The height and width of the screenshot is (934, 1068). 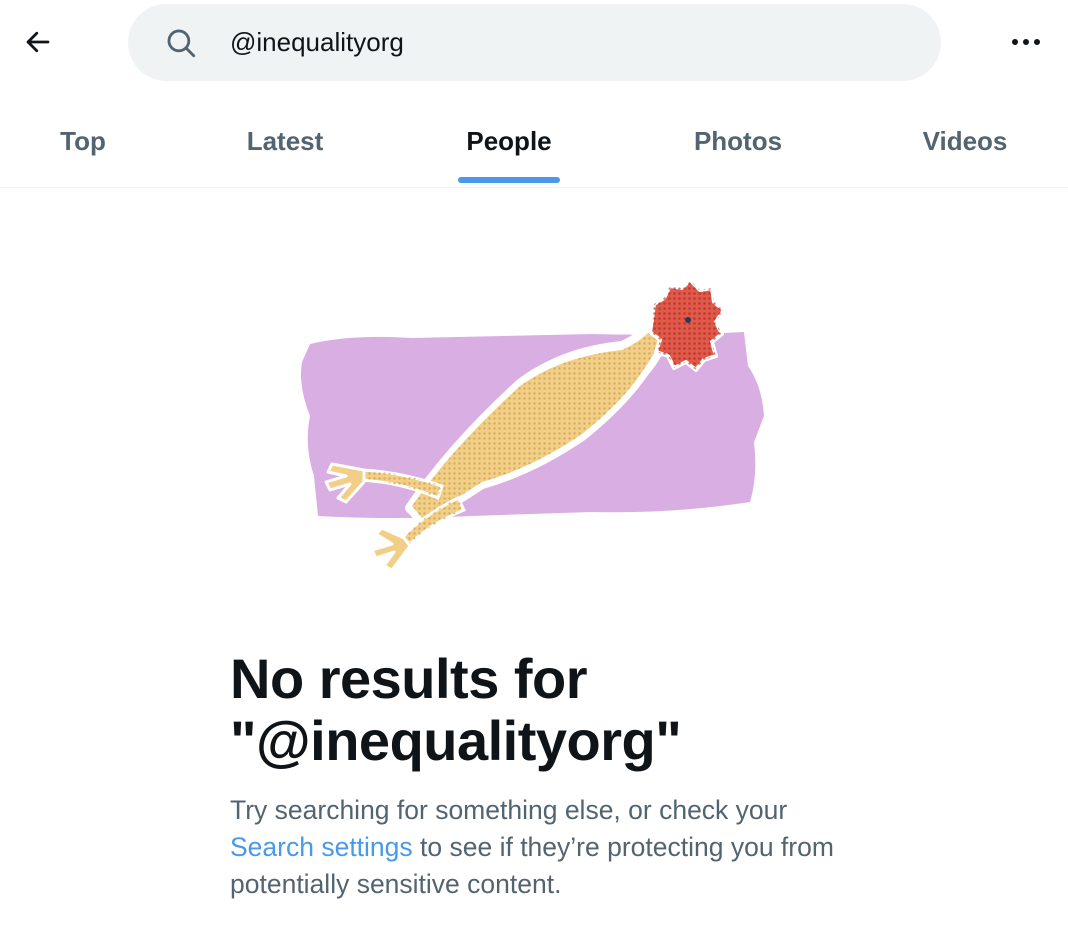 I want to click on back-button, so click(x=38, y=42).